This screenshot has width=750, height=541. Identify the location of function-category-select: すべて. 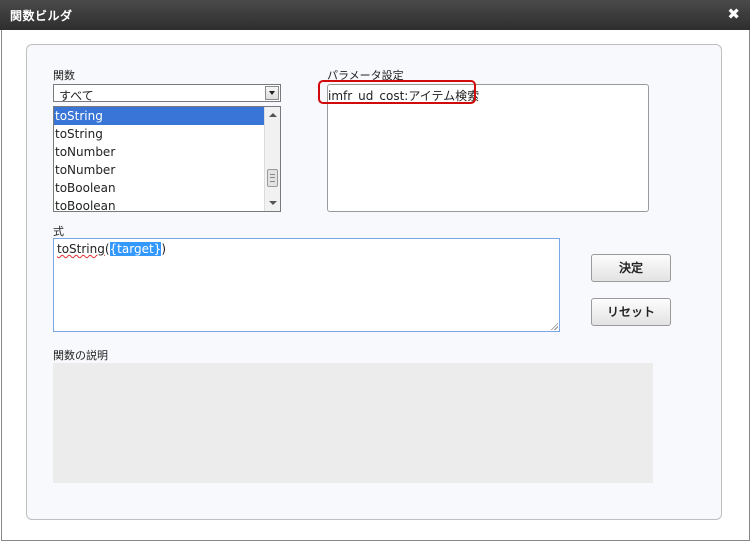
(167, 93).